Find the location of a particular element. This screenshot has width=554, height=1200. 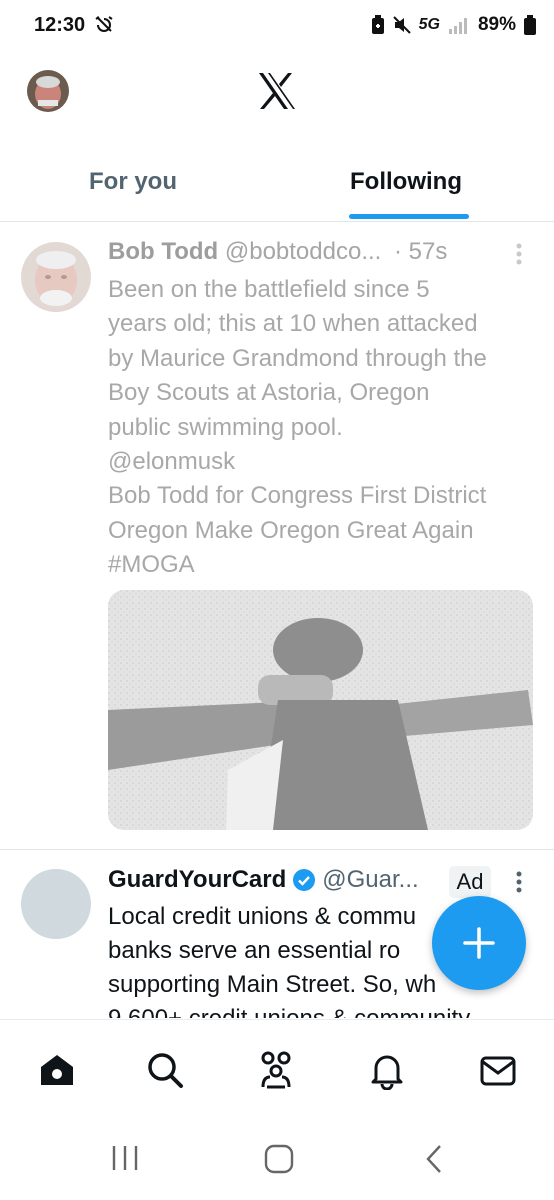

post-text-line: years old; this at 10 when attacked is located at coordinates (293, 324).